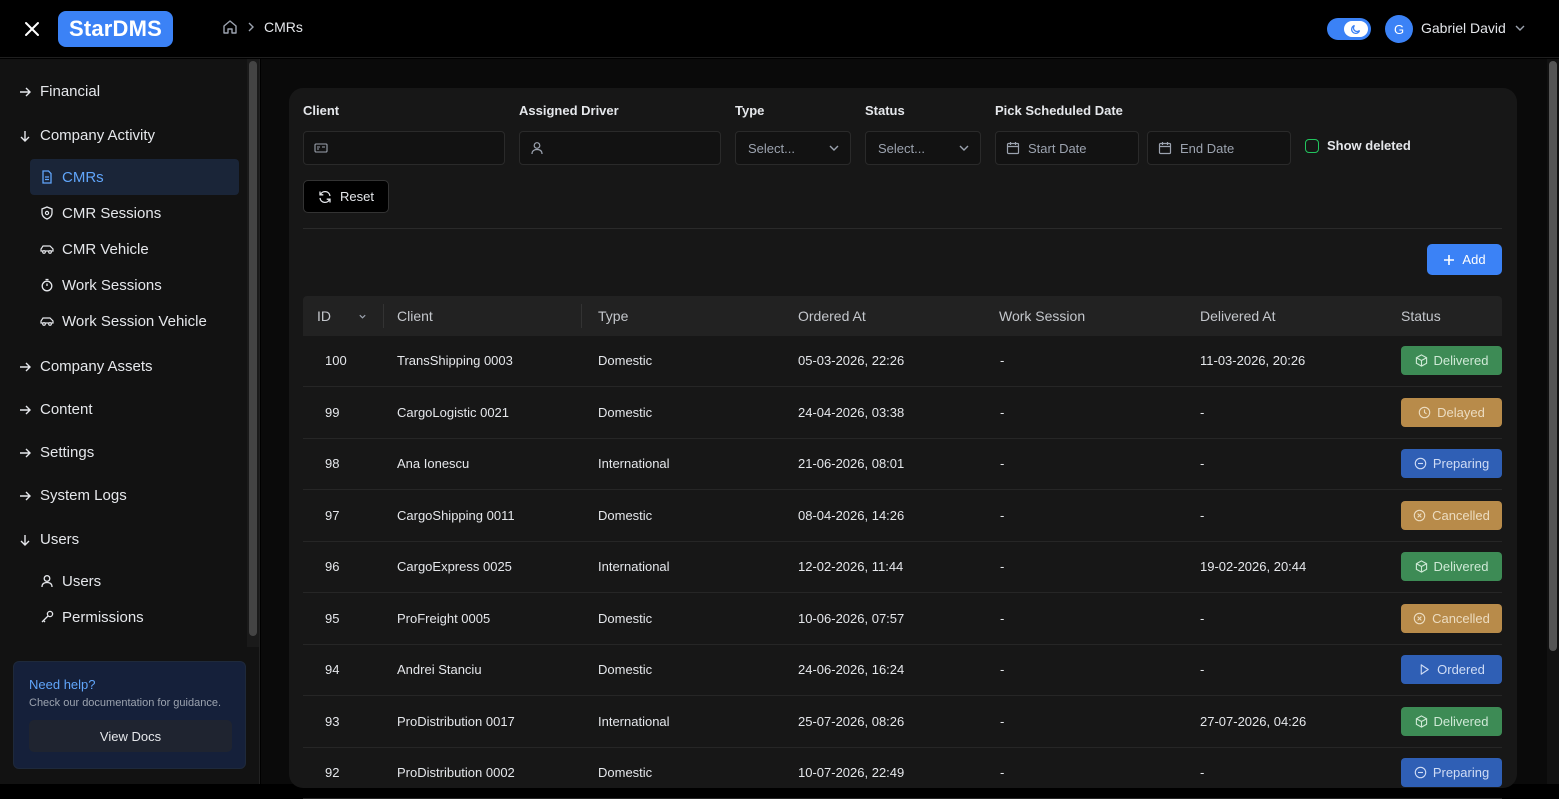 The width and height of the screenshot is (1559, 799). I want to click on home-icon, so click(230, 27).